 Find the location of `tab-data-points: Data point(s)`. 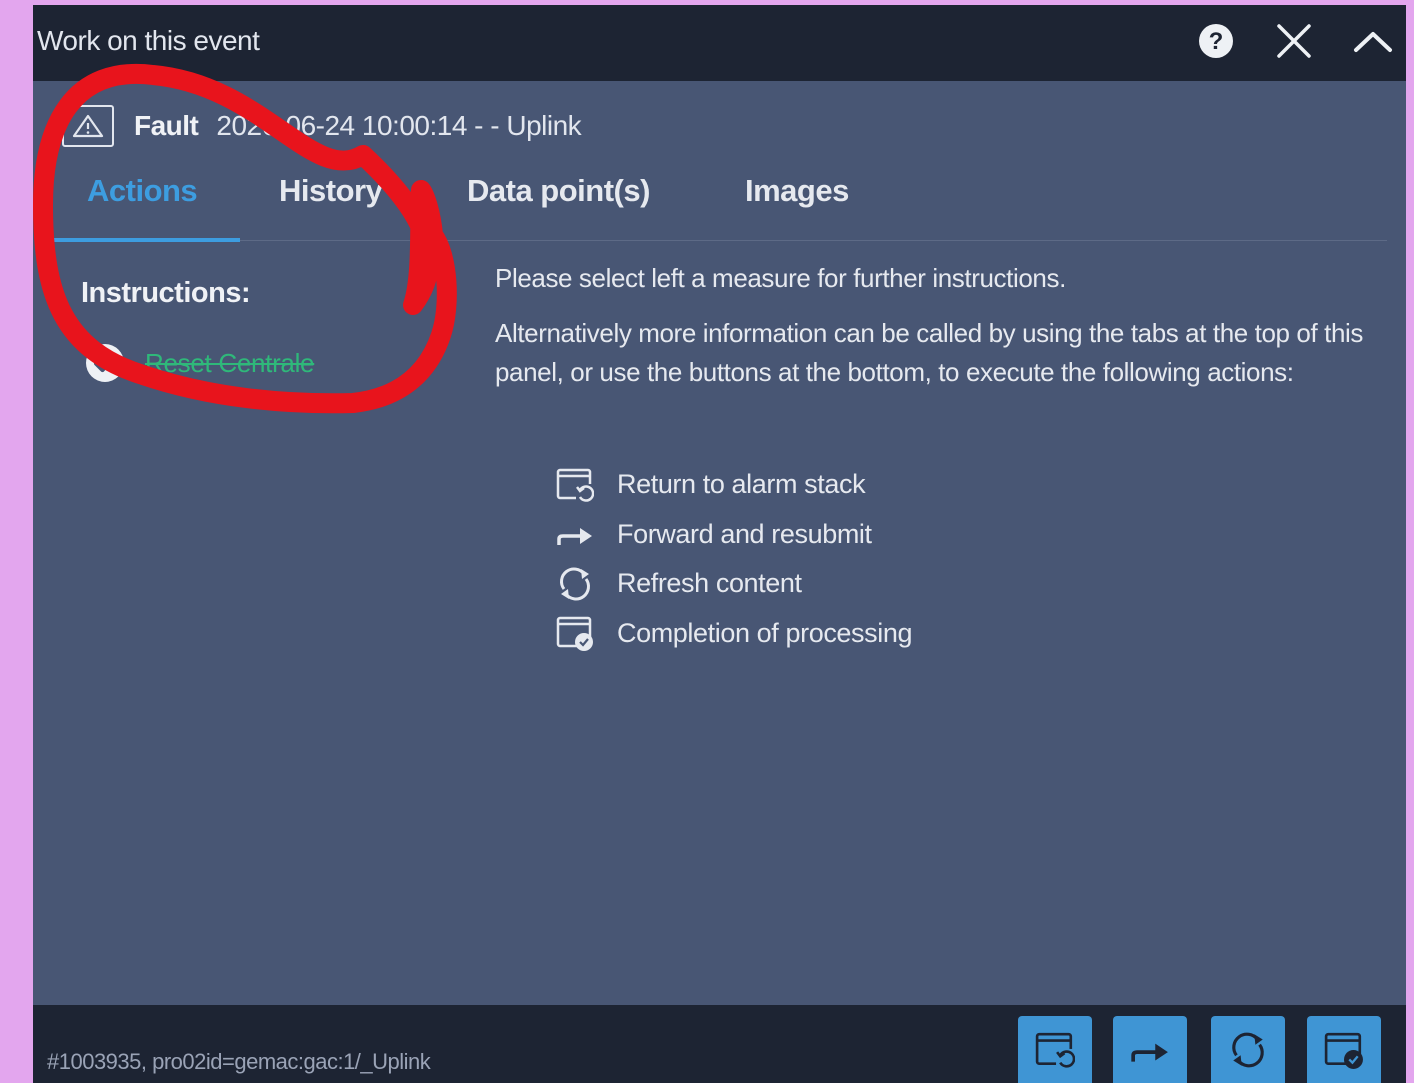

tab-data-points: Data point(s) is located at coordinates (558, 191).